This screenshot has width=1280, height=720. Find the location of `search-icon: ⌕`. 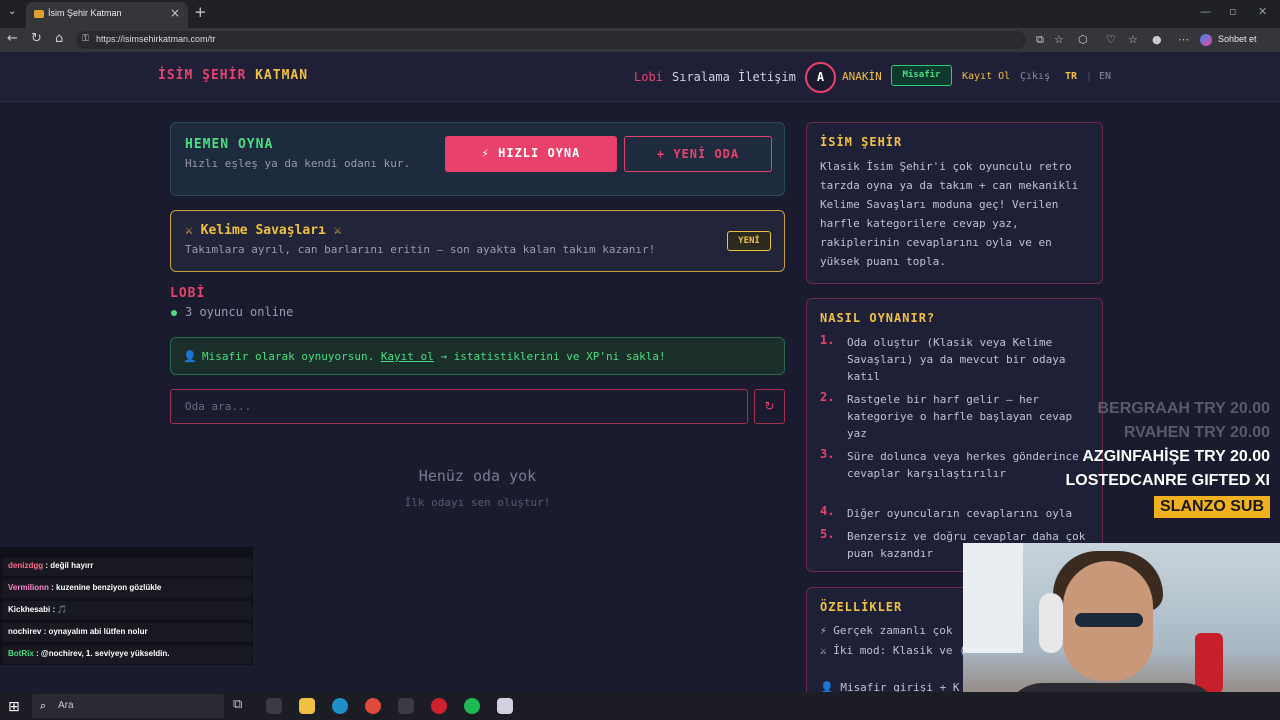

search-icon: ⌕ is located at coordinates (43, 705).